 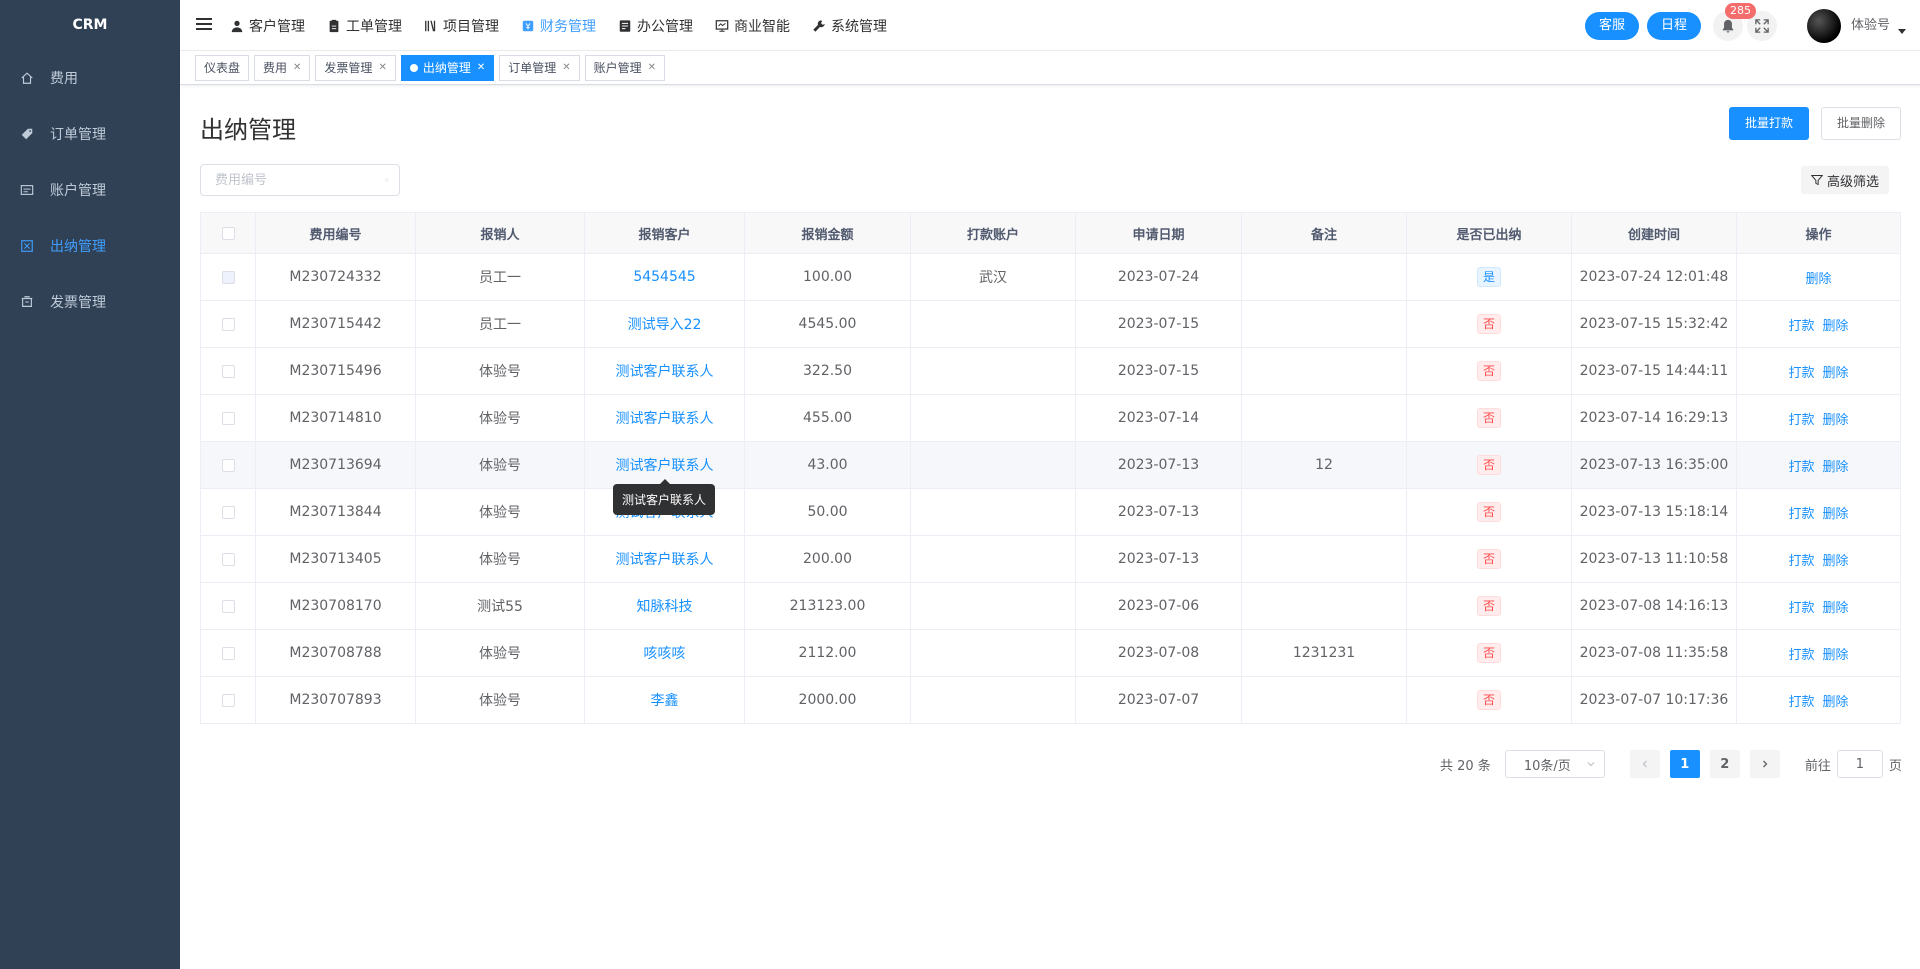 What do you see at coordinates (364, 26) in the screenshot?
I see `top-menu-item-1: 工单管理` at bounding box center [364, 26].